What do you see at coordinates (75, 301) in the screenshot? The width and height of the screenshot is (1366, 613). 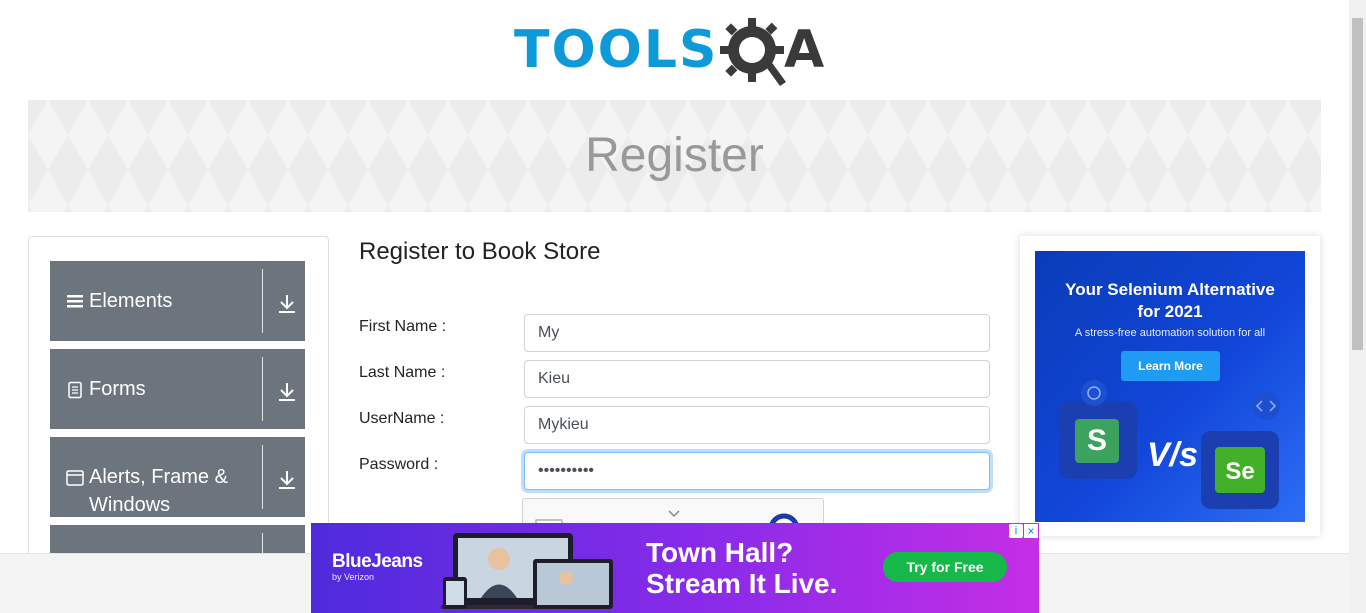 I see `hamburger-icon` at bounding box center [75, 301].